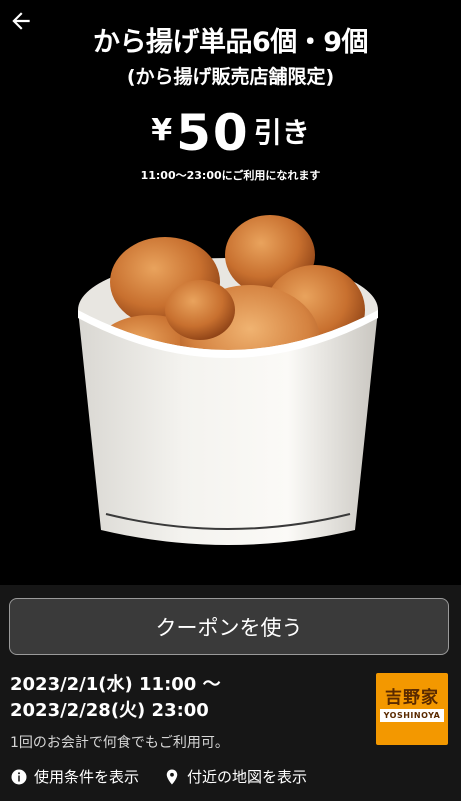  I want to click on price-amount: 50, so click(213, 133).